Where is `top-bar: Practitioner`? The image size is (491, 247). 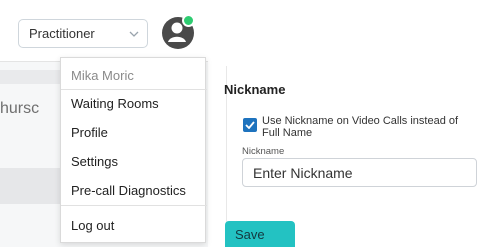
top-bar: Practitioner is located at coordinates (104, 31).